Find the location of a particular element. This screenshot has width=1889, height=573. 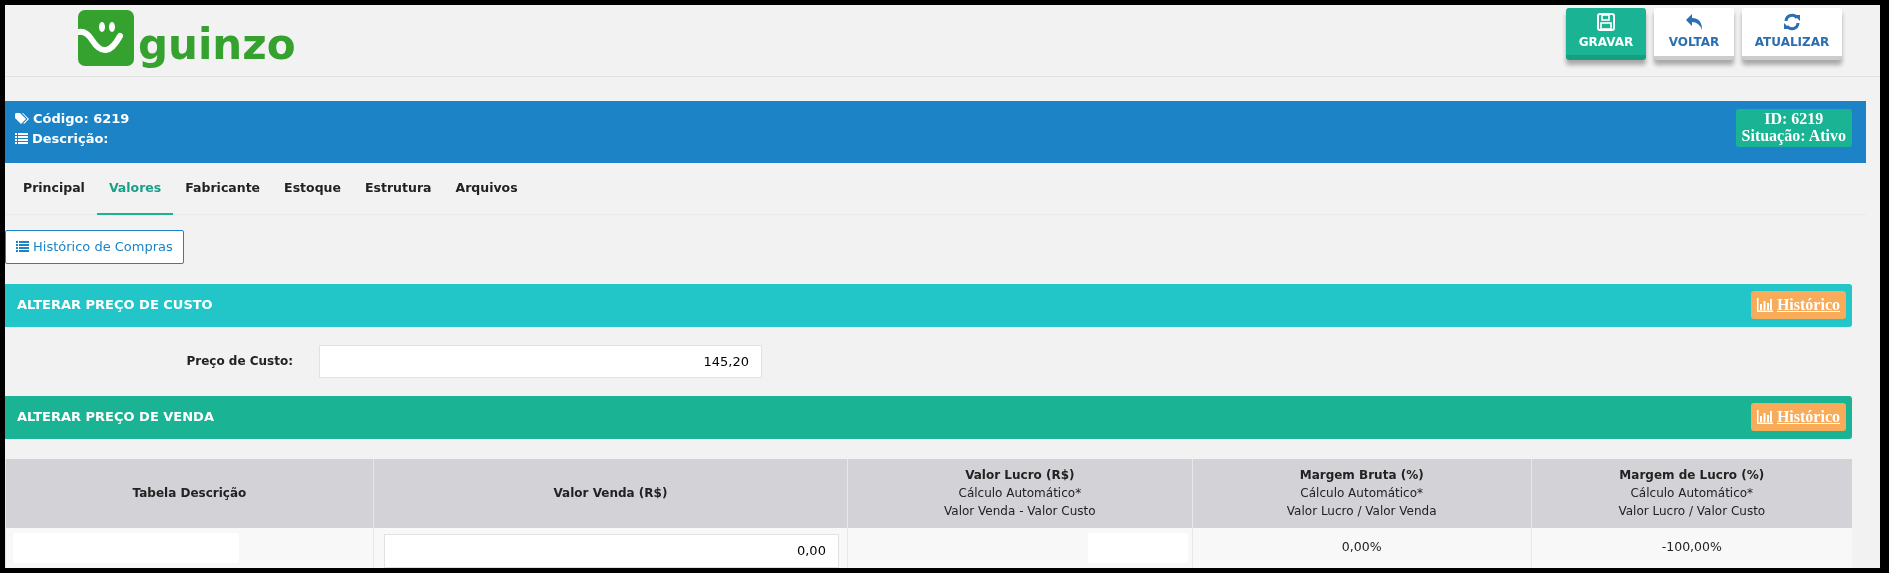

section-title: ALTERAR PREÇO DE VENDA is located at coordinates (115, 417).